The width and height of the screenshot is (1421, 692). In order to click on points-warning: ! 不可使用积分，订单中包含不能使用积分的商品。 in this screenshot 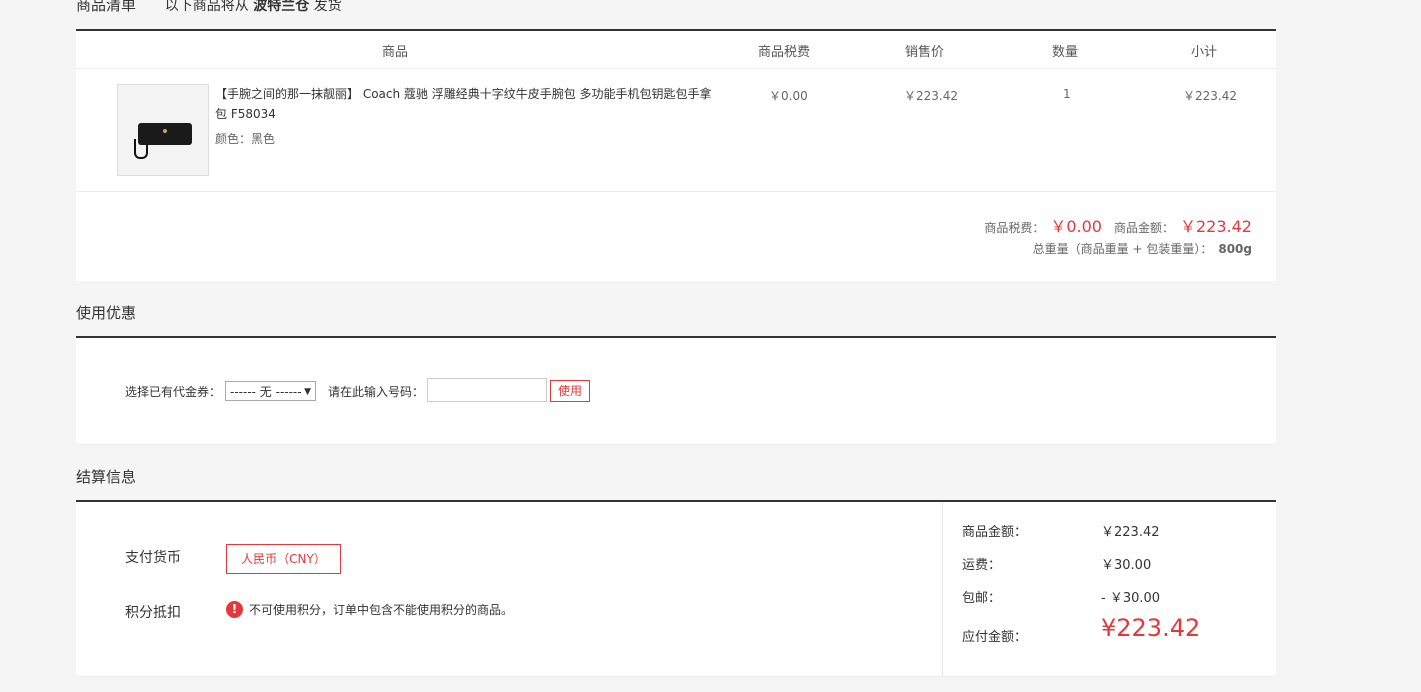, I will do `click(369, 609)`.